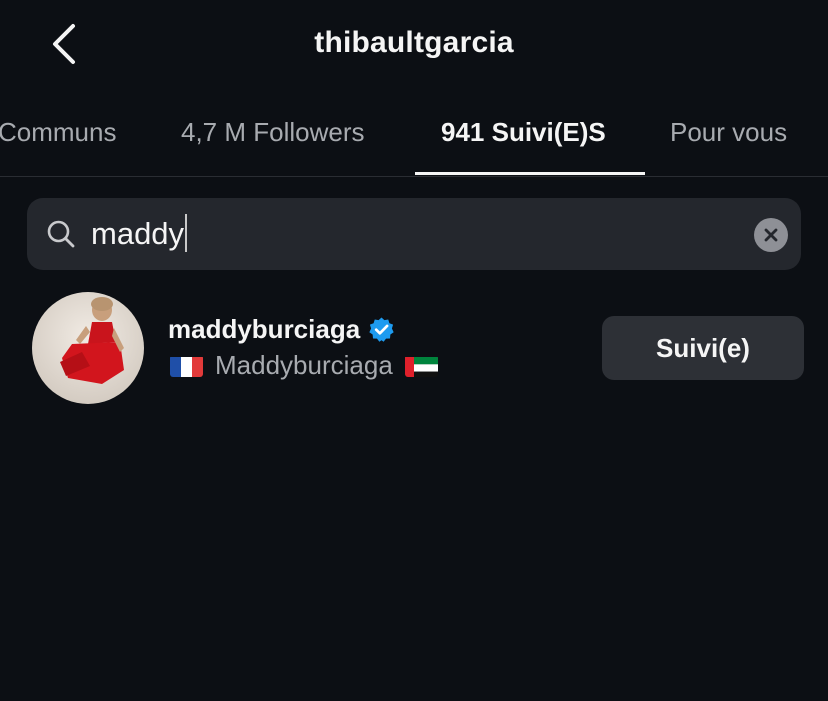 The width and height of the screenshot is (828, 701). I want to click on avatar-photo, so click(88, 348).